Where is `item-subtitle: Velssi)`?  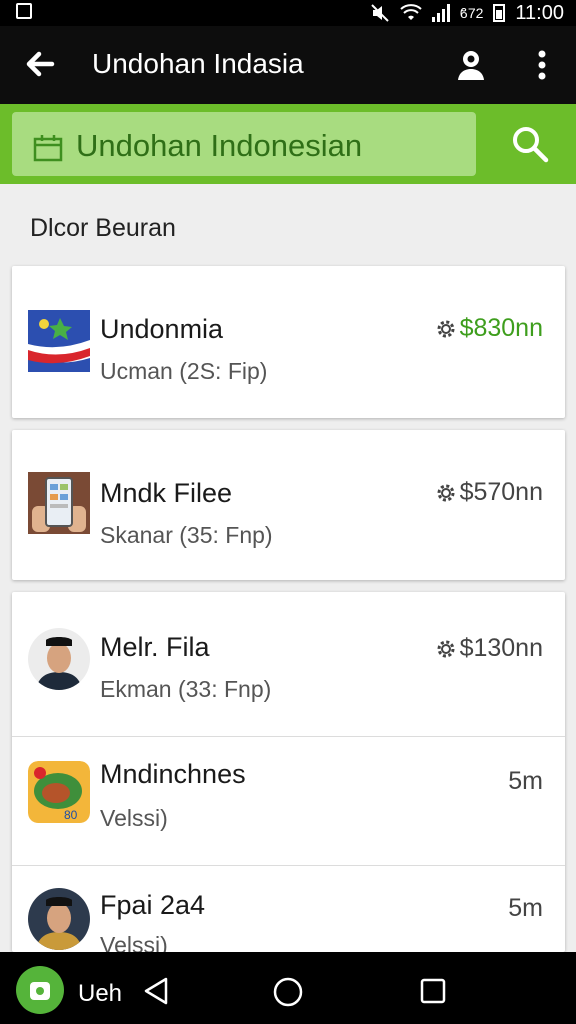
item-subtitle: Velssi) is located at coordinates (134, 818).